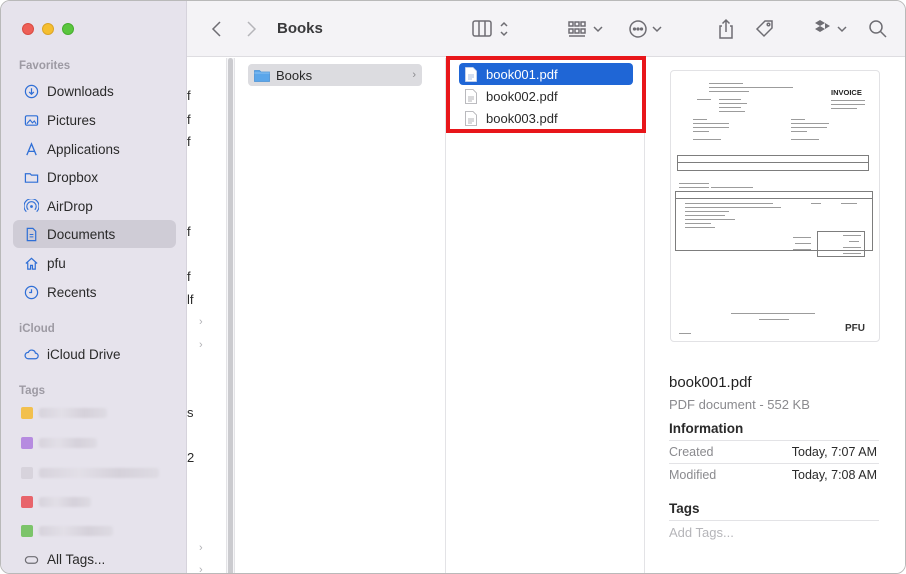 This screenshot has width=906, height=574. What do you see at coordinates (739, 404) in the screenshot?
I see `preview-file-type: PDF document - 552 KB` at bounding box center [739, 404].